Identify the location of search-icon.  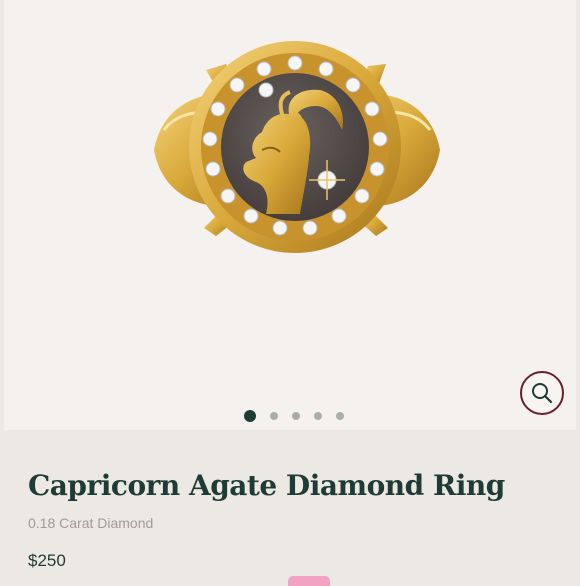
(542, 393).